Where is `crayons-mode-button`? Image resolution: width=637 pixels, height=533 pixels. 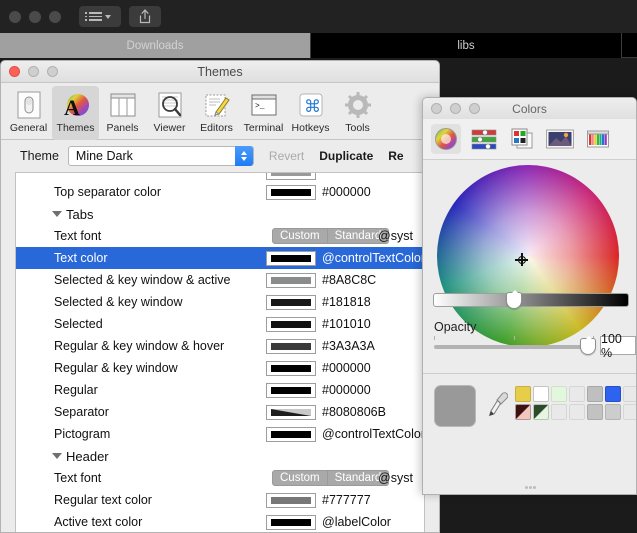 crayons-mode-button is located at coordinates (598, 139).